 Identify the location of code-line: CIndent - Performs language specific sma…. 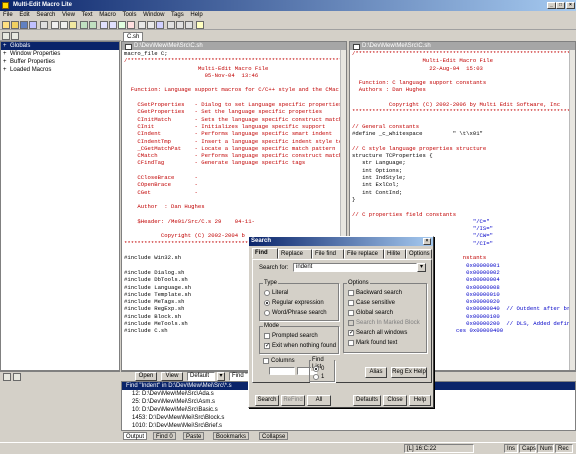
(235, 133).